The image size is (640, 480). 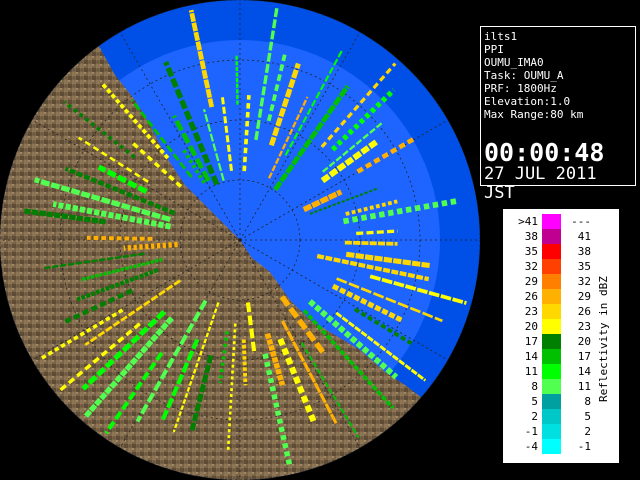 What do you see at coordinates (584, 356) in the screenshot?
I see `legend-high-label: 17` at bounding box center [584, 356].